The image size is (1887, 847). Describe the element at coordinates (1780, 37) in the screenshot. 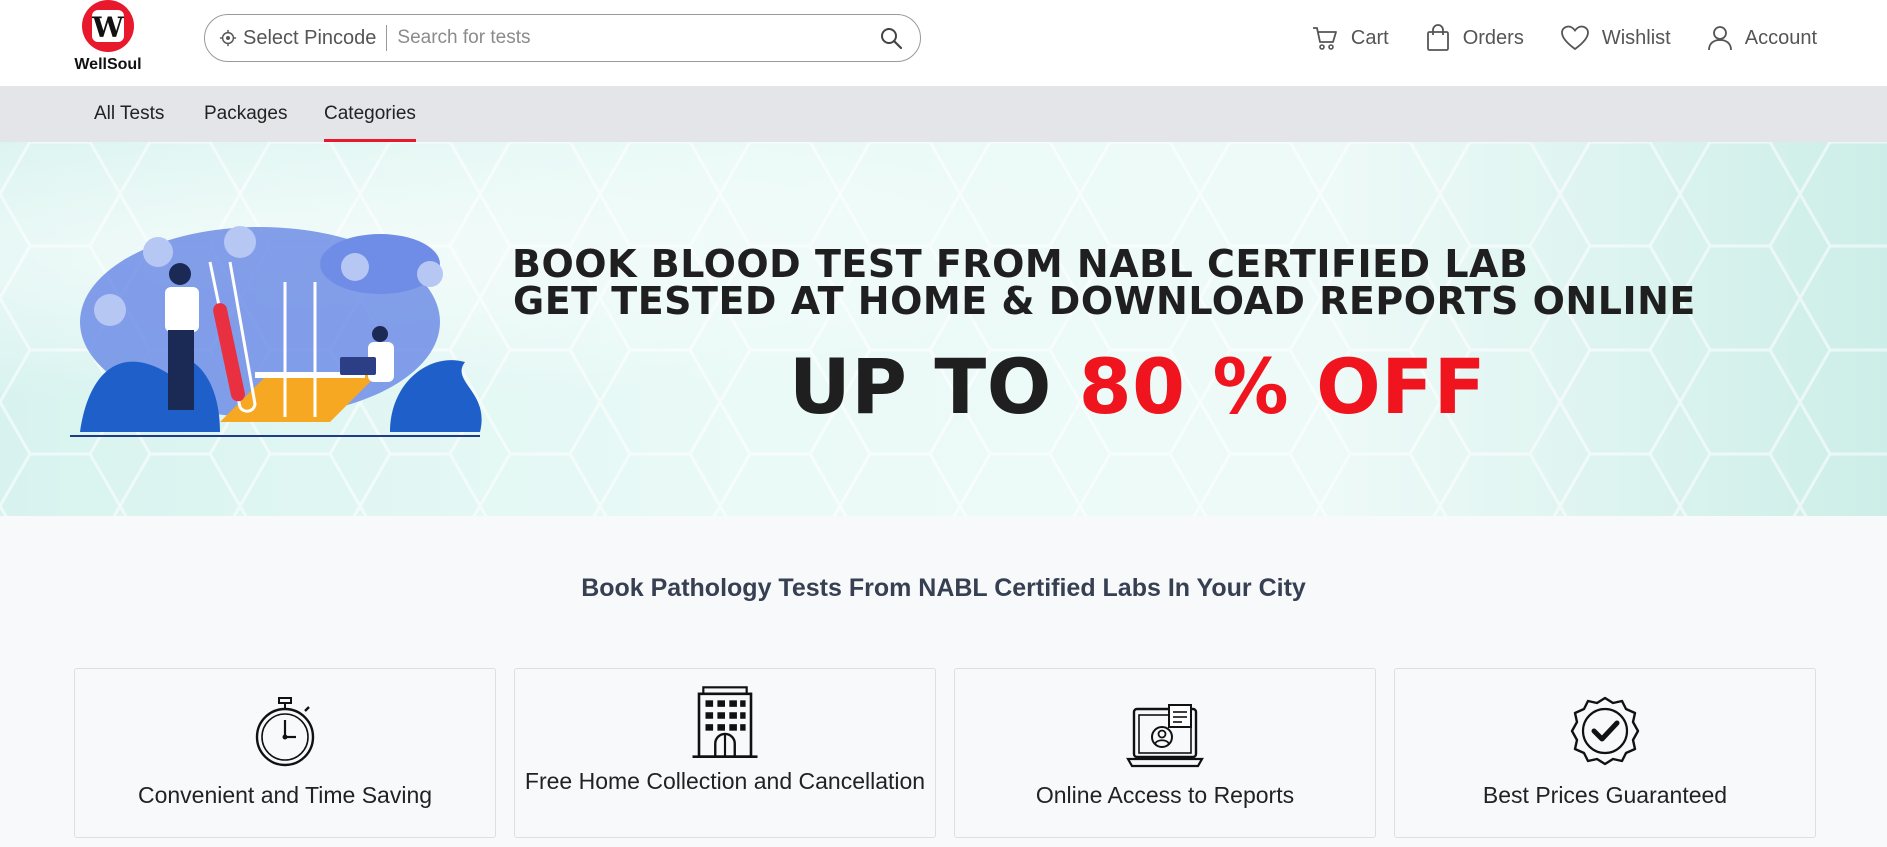

I see `account-label: Account` at that location.